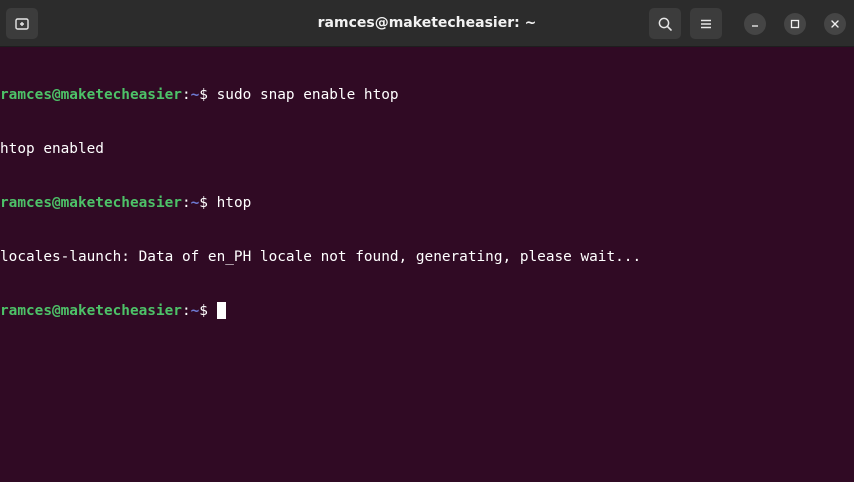 The width and height of the screenshot is (854, 482). I want to click on maximize-button, so click(795, 24).